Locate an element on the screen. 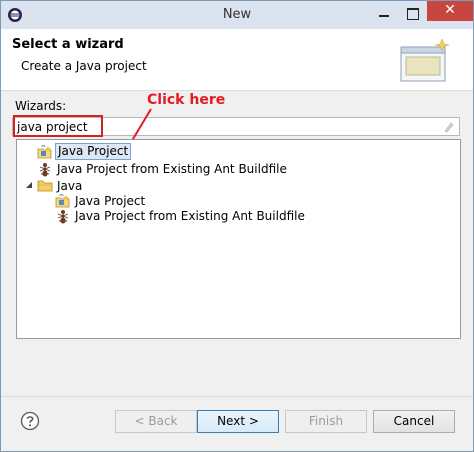  back-button: < Back is located at coordinates (156, 421).